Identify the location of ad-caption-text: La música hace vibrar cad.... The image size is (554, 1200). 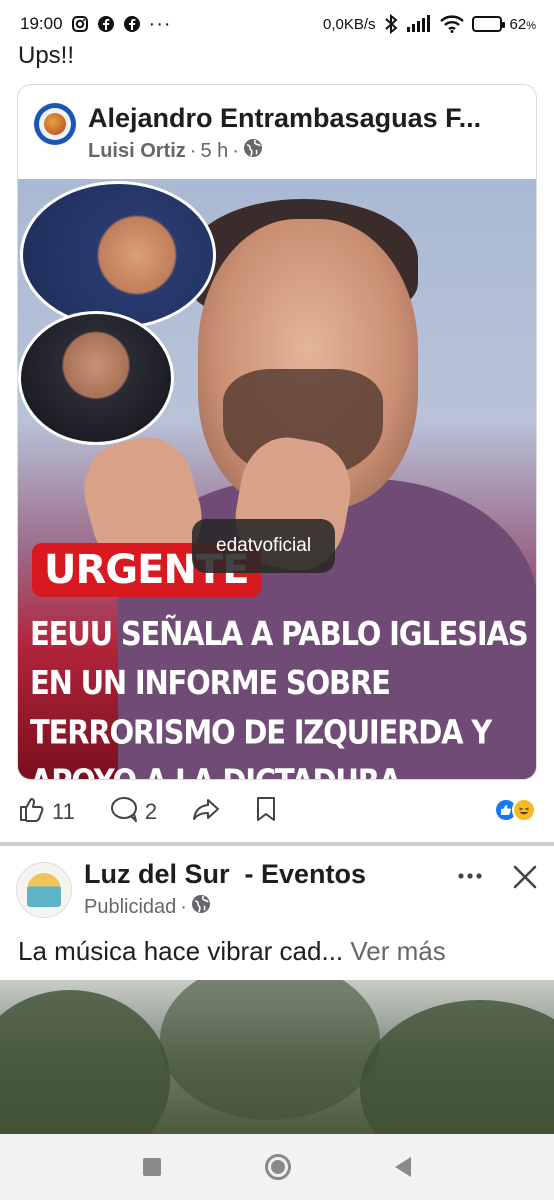
(181, 951).